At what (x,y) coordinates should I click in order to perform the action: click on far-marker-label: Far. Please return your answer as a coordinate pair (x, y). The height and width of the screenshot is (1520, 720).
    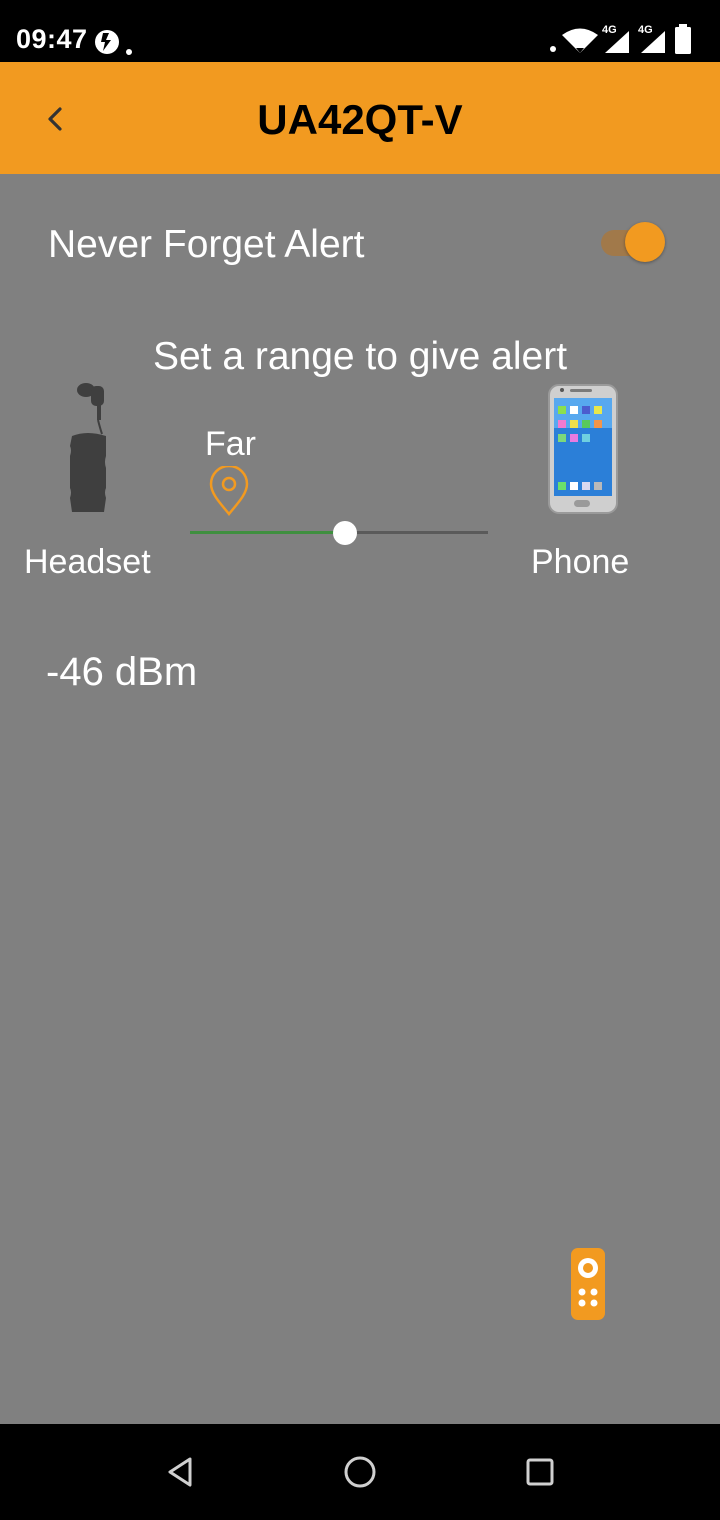
    Looking at the image, I should click on (230, 444).